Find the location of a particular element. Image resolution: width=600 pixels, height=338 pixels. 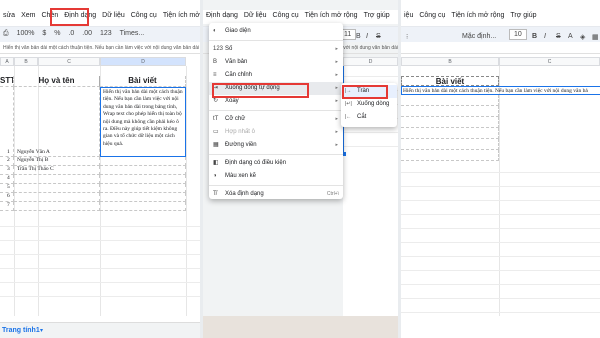

menu-item-co-chu: tT Cỡ chữ ▸ is located at coordinates (276, 119).